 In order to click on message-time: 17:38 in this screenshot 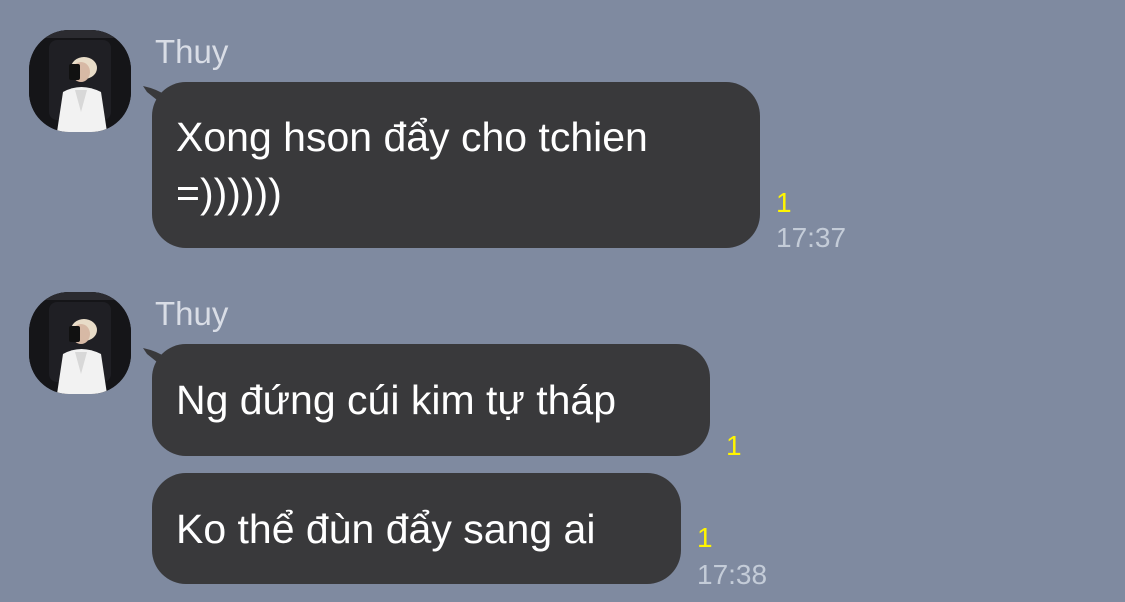, I will do `click(732, 574)`.